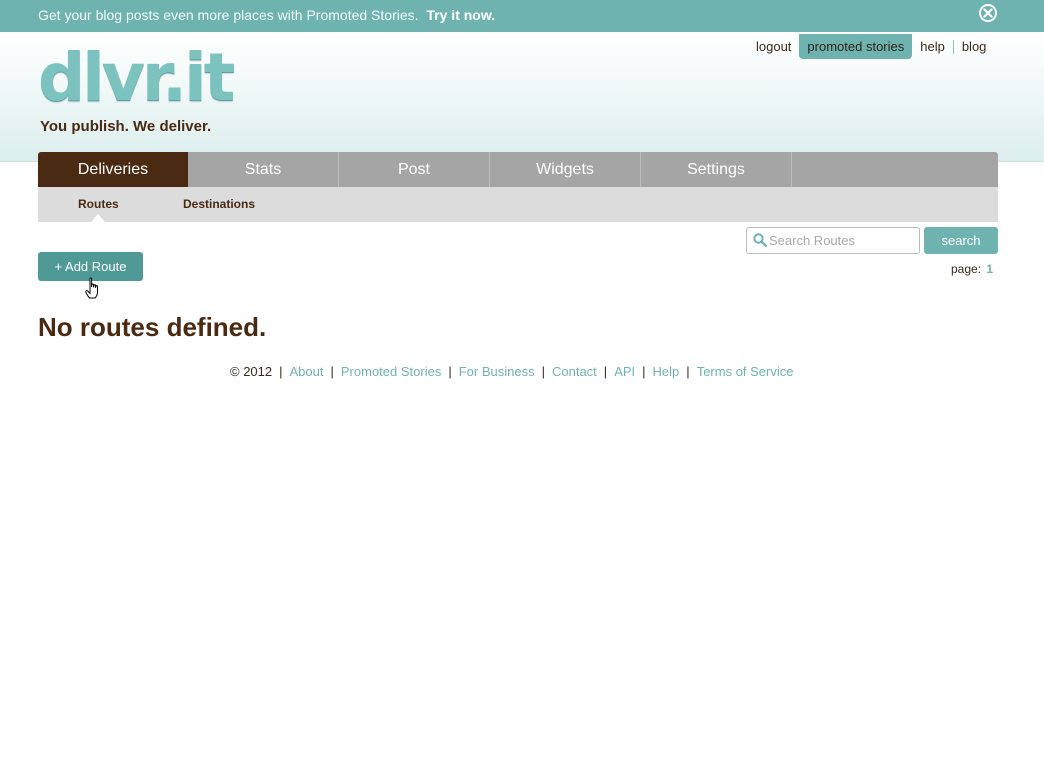 This screenshot has width=1044, height=765. I want to click on subtab-routes: Routes, so click(98, 204).